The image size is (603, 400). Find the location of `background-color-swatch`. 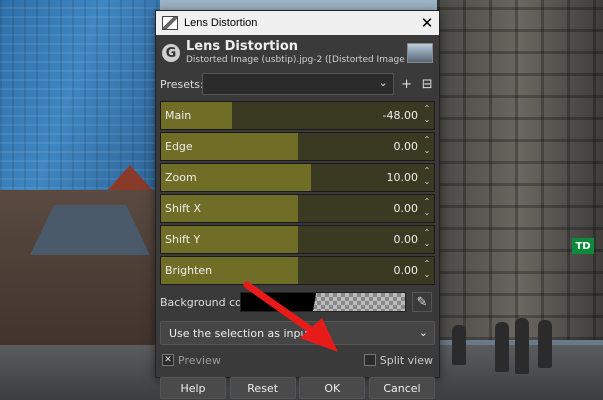

background-color-swatch is located at coordinates (323, 302).